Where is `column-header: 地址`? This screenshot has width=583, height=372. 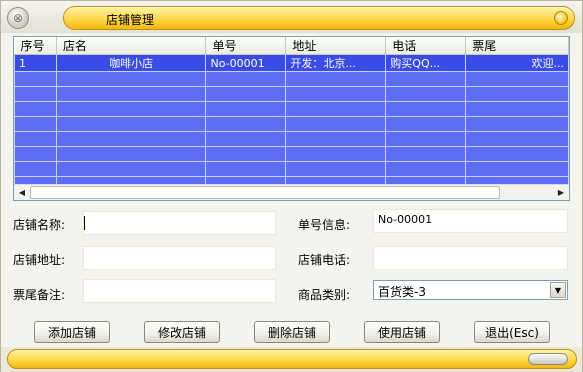 column-header: 地址 is located at coordinates (336, 46).